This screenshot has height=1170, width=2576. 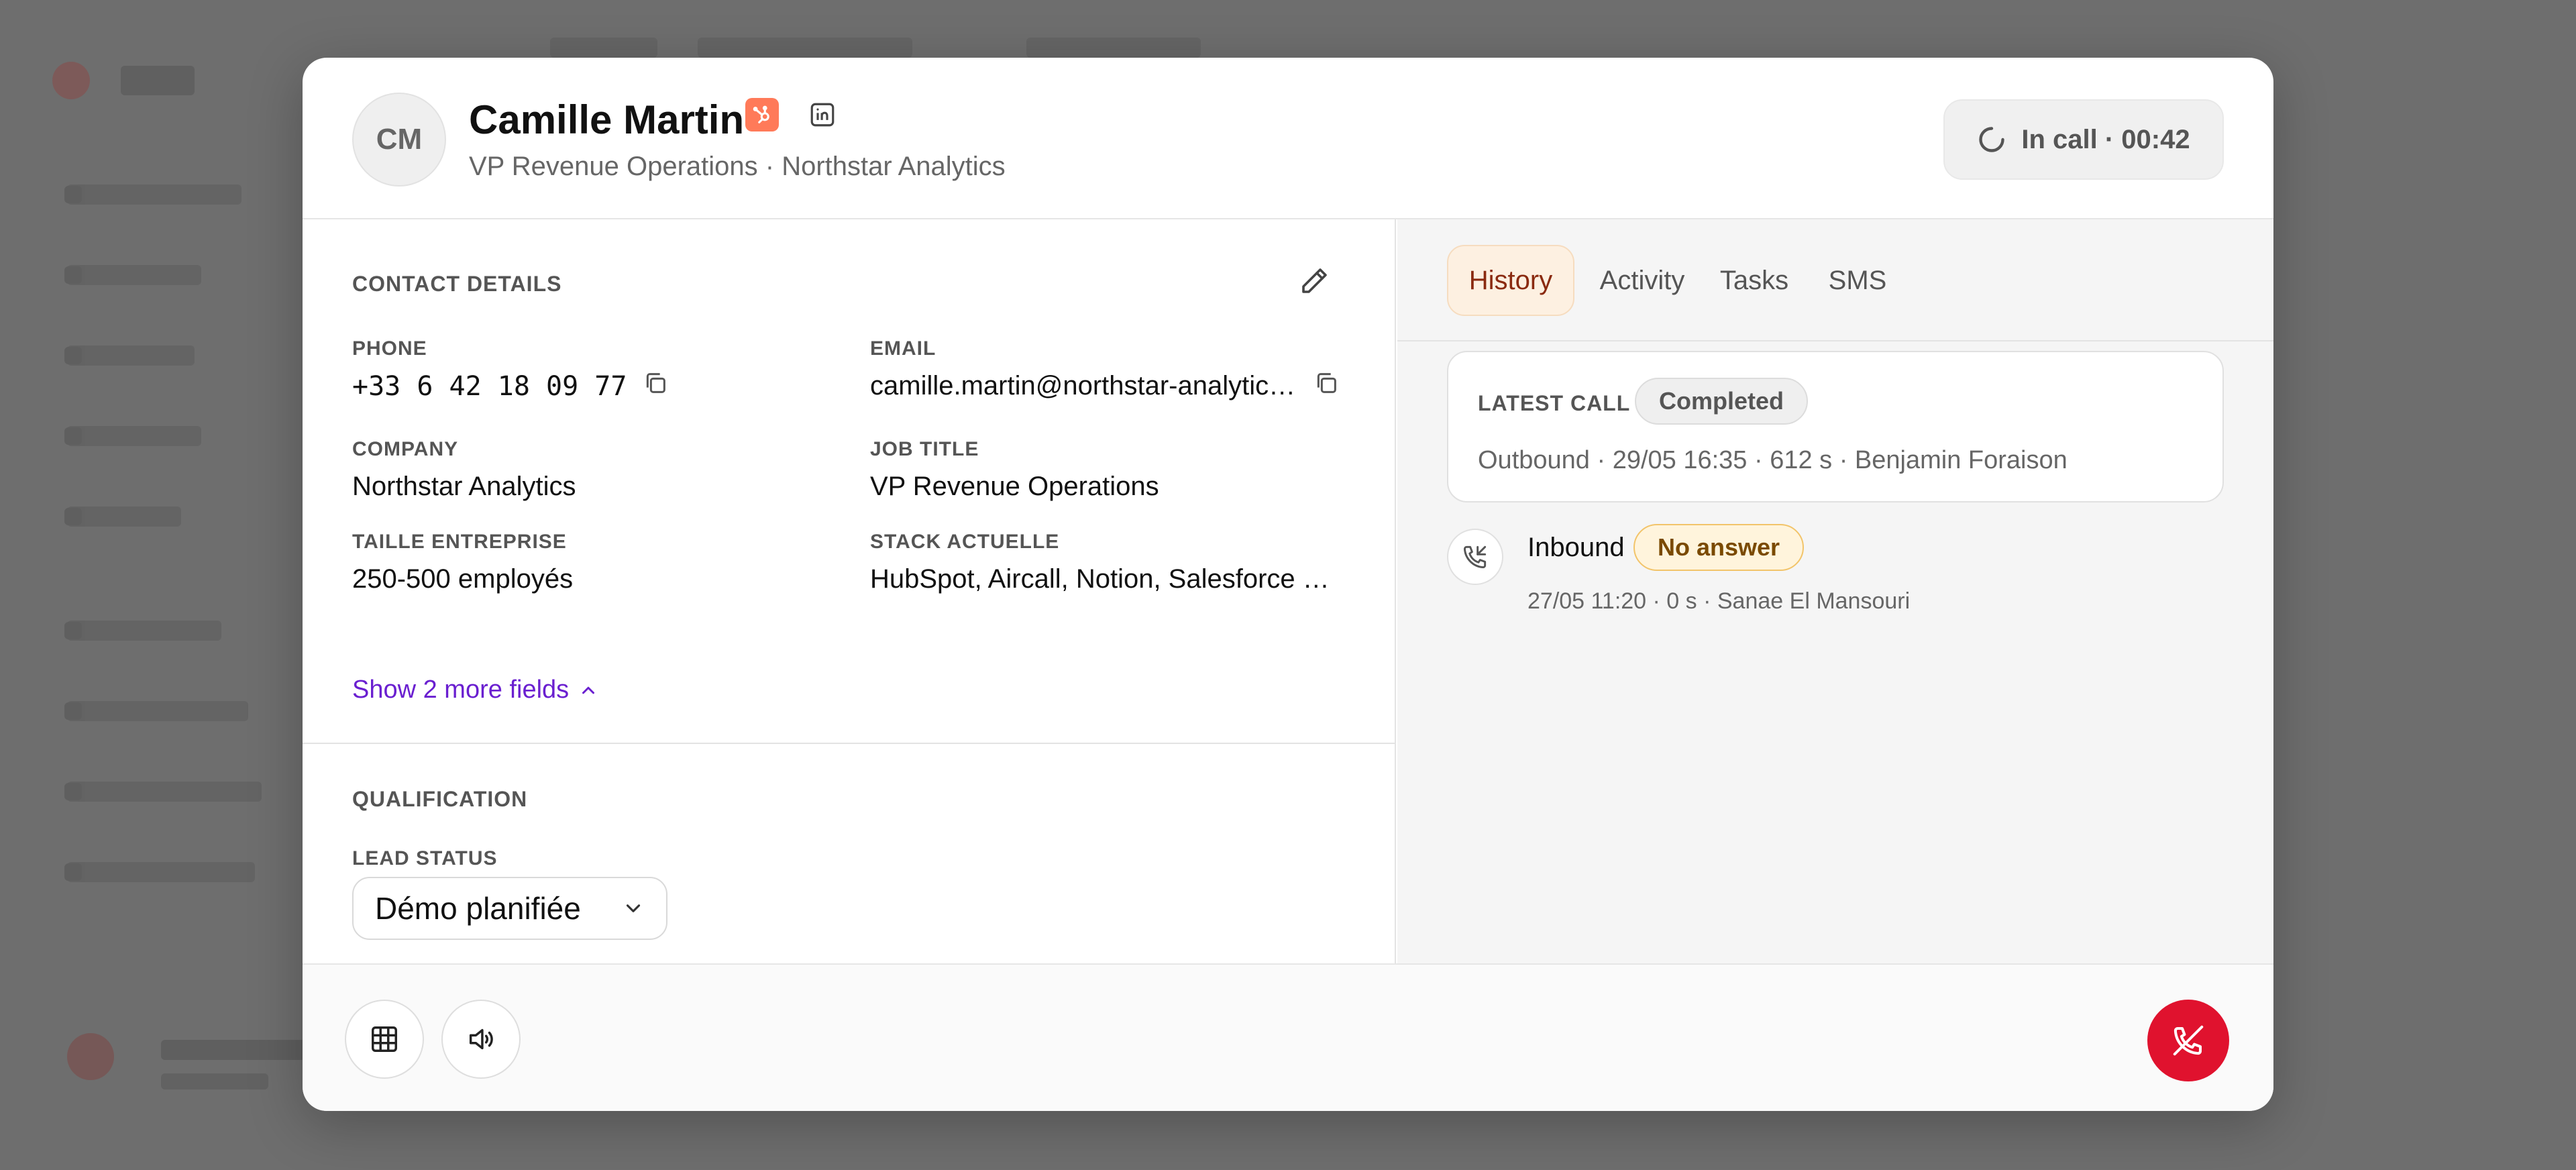 What do you see at coordinates (1554, 403) in the screenshot?
I see `latest-call-label: LATEST CALL` at bounding box center [1554, 403].